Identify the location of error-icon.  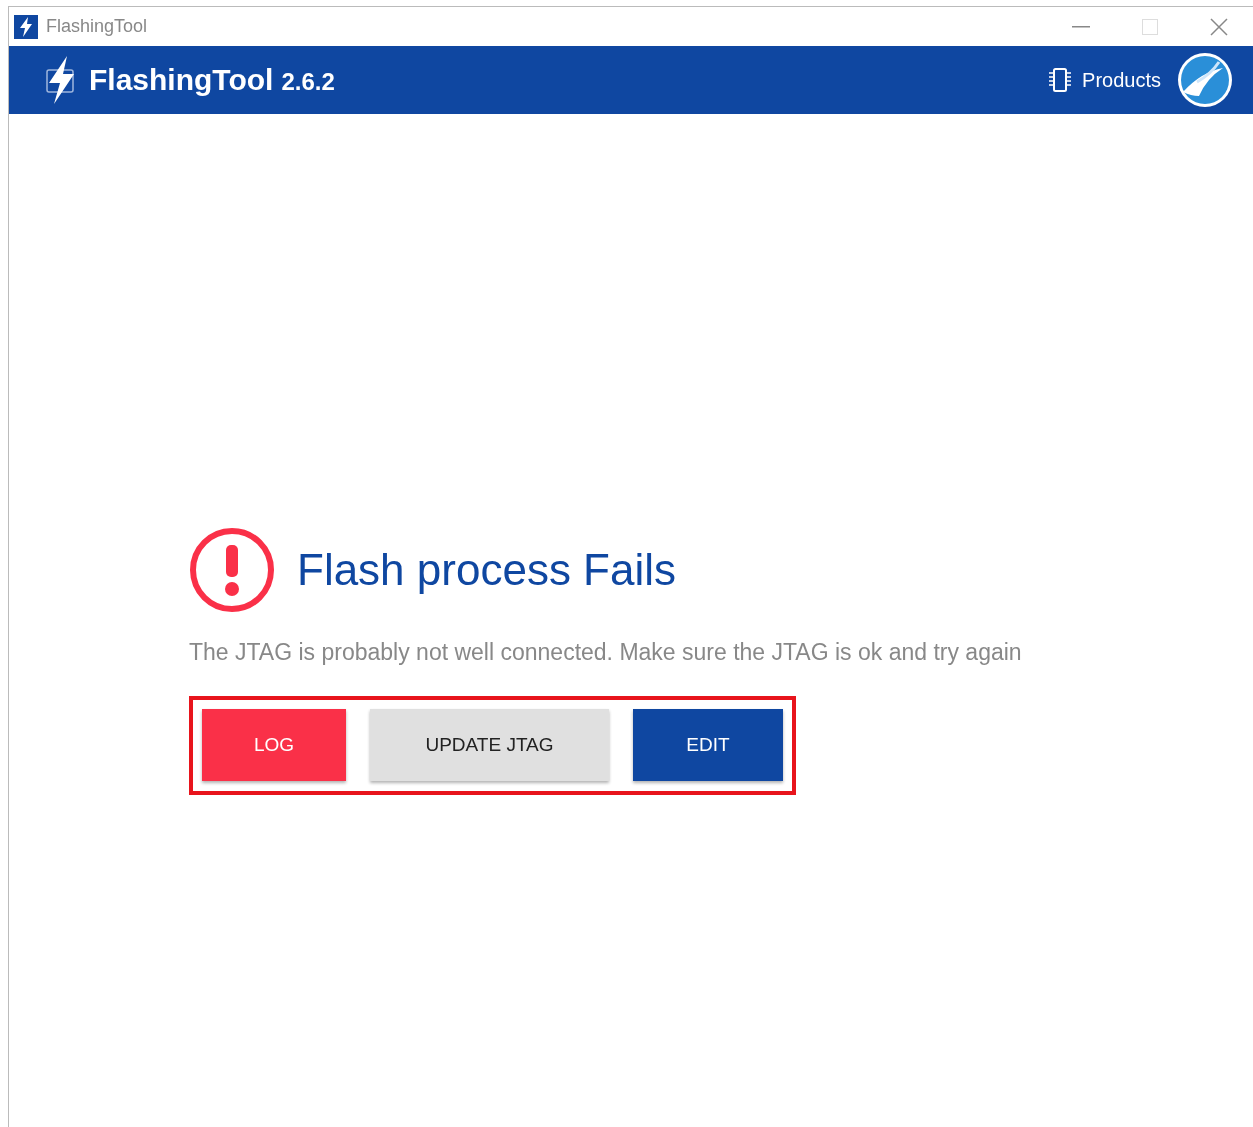
(232, 570).